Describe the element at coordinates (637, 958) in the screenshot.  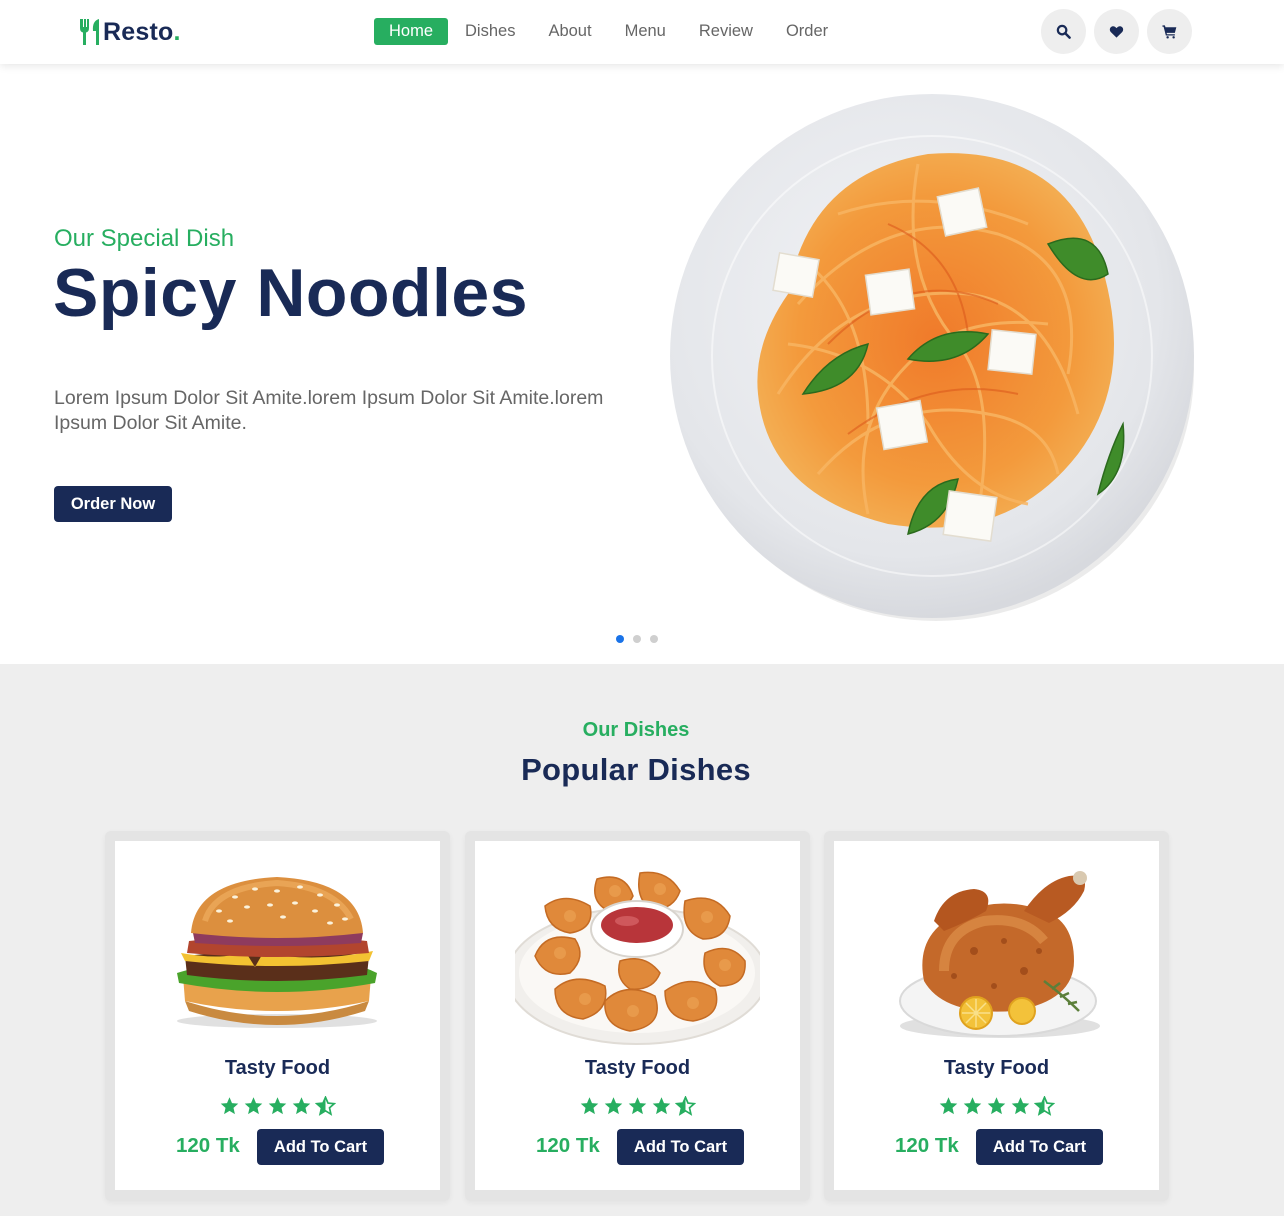
I see `nuggets-image` at that location.